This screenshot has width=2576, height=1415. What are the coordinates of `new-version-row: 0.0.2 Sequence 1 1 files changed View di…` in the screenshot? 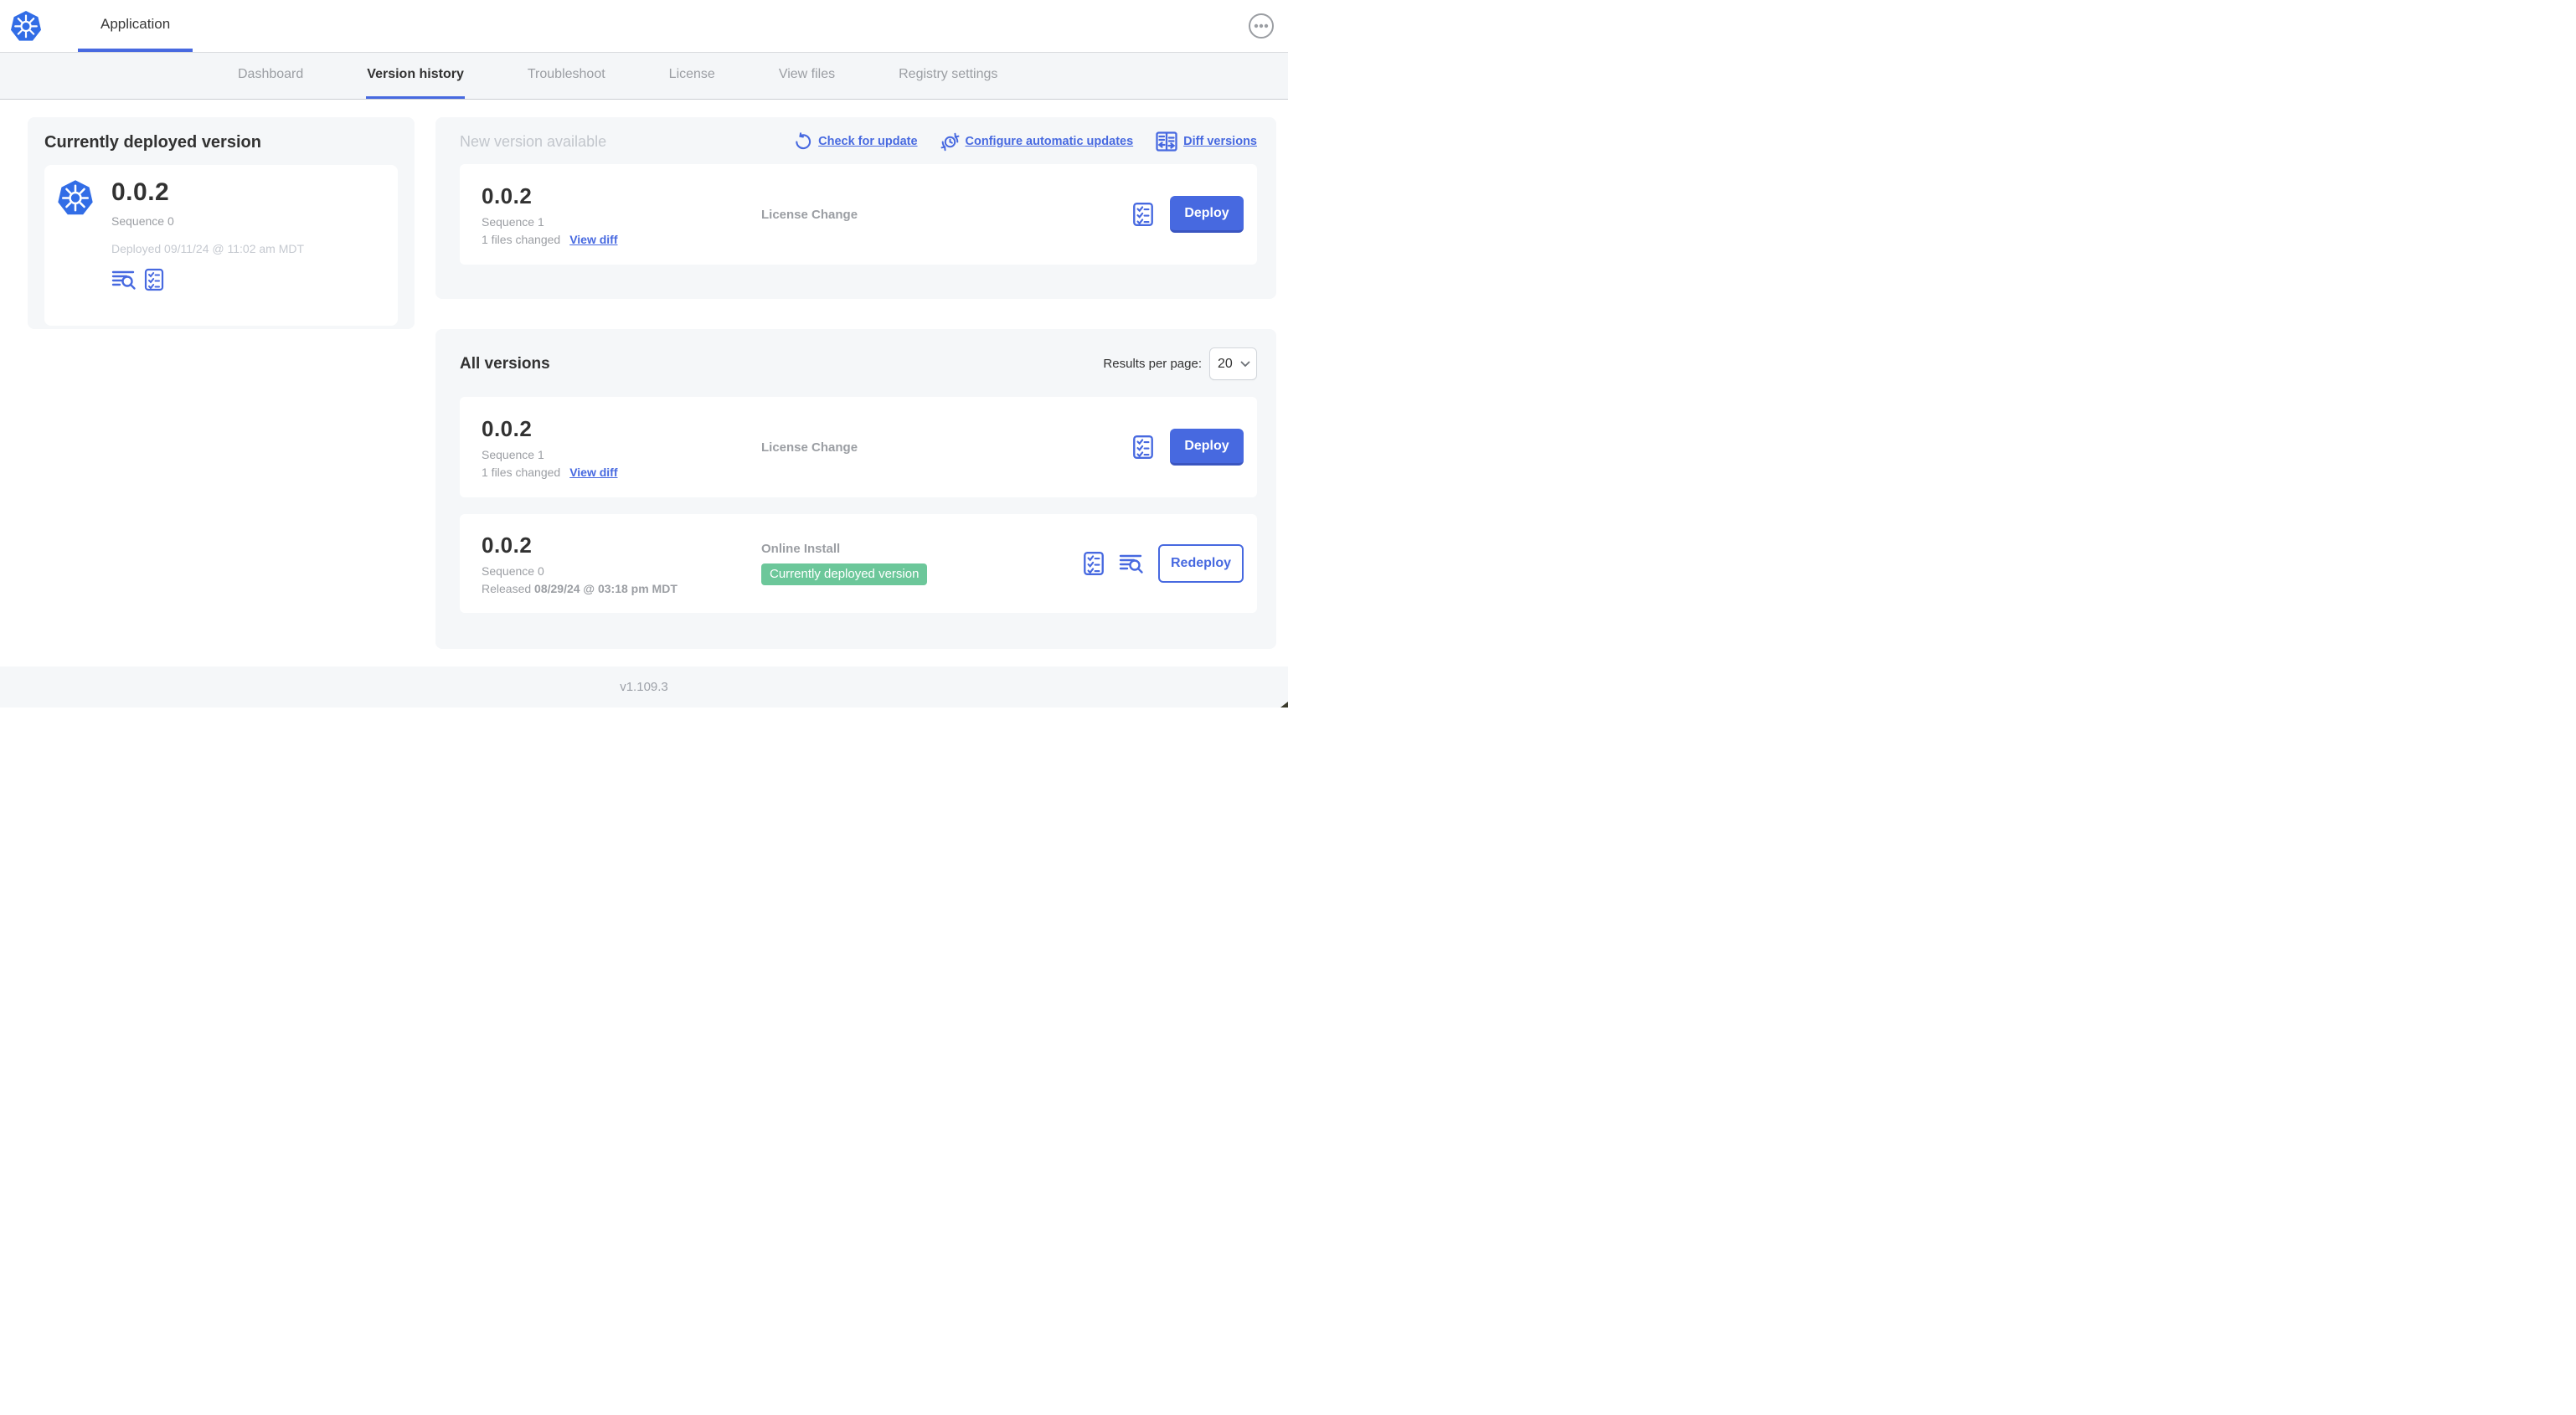 It's located at (858, 214).